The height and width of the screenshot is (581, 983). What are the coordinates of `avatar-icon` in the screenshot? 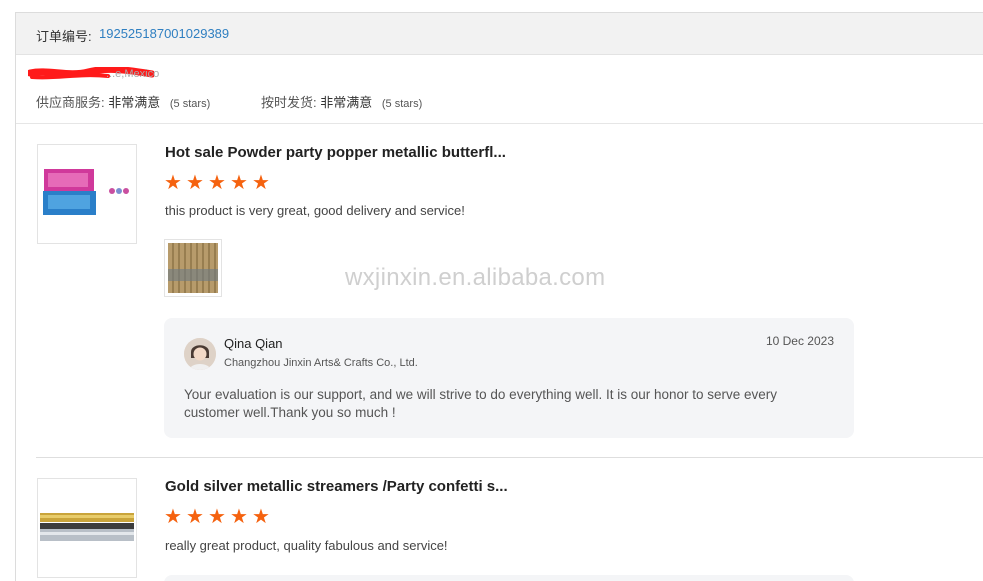 It's located at (200, 354).